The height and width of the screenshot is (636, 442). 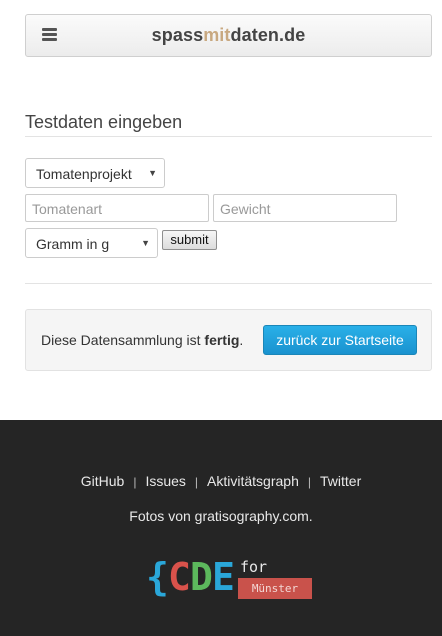 What do you see at coordinates (123, 340) in the screenshot?
I see `alert-text-before: Diese Datensammlung ist` at bounding box center [123, 340].